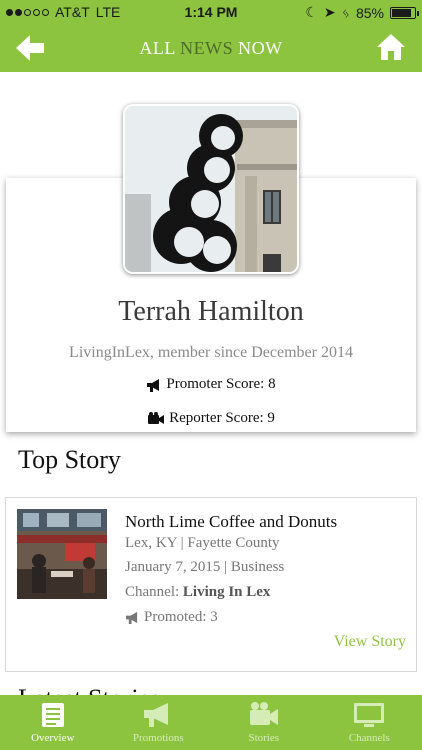  I want to click on app-title: ALL NEWS NOW, so click(211, 48).